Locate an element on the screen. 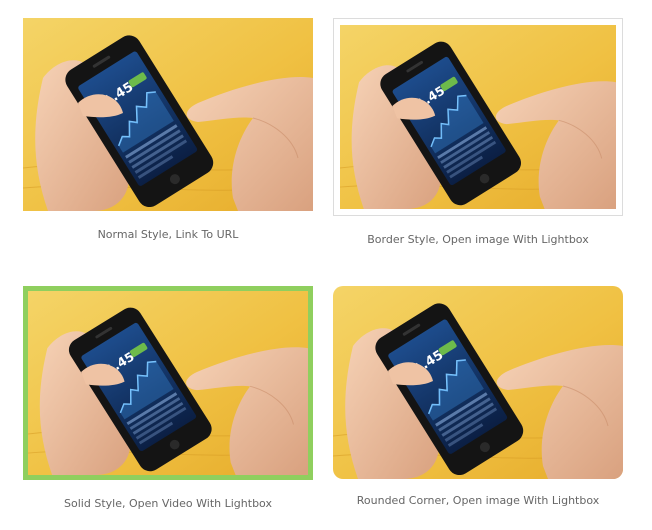  caption-rounded-corner: Rounded Corner, Open image With Lightbox is located at coordinates (478, 500).